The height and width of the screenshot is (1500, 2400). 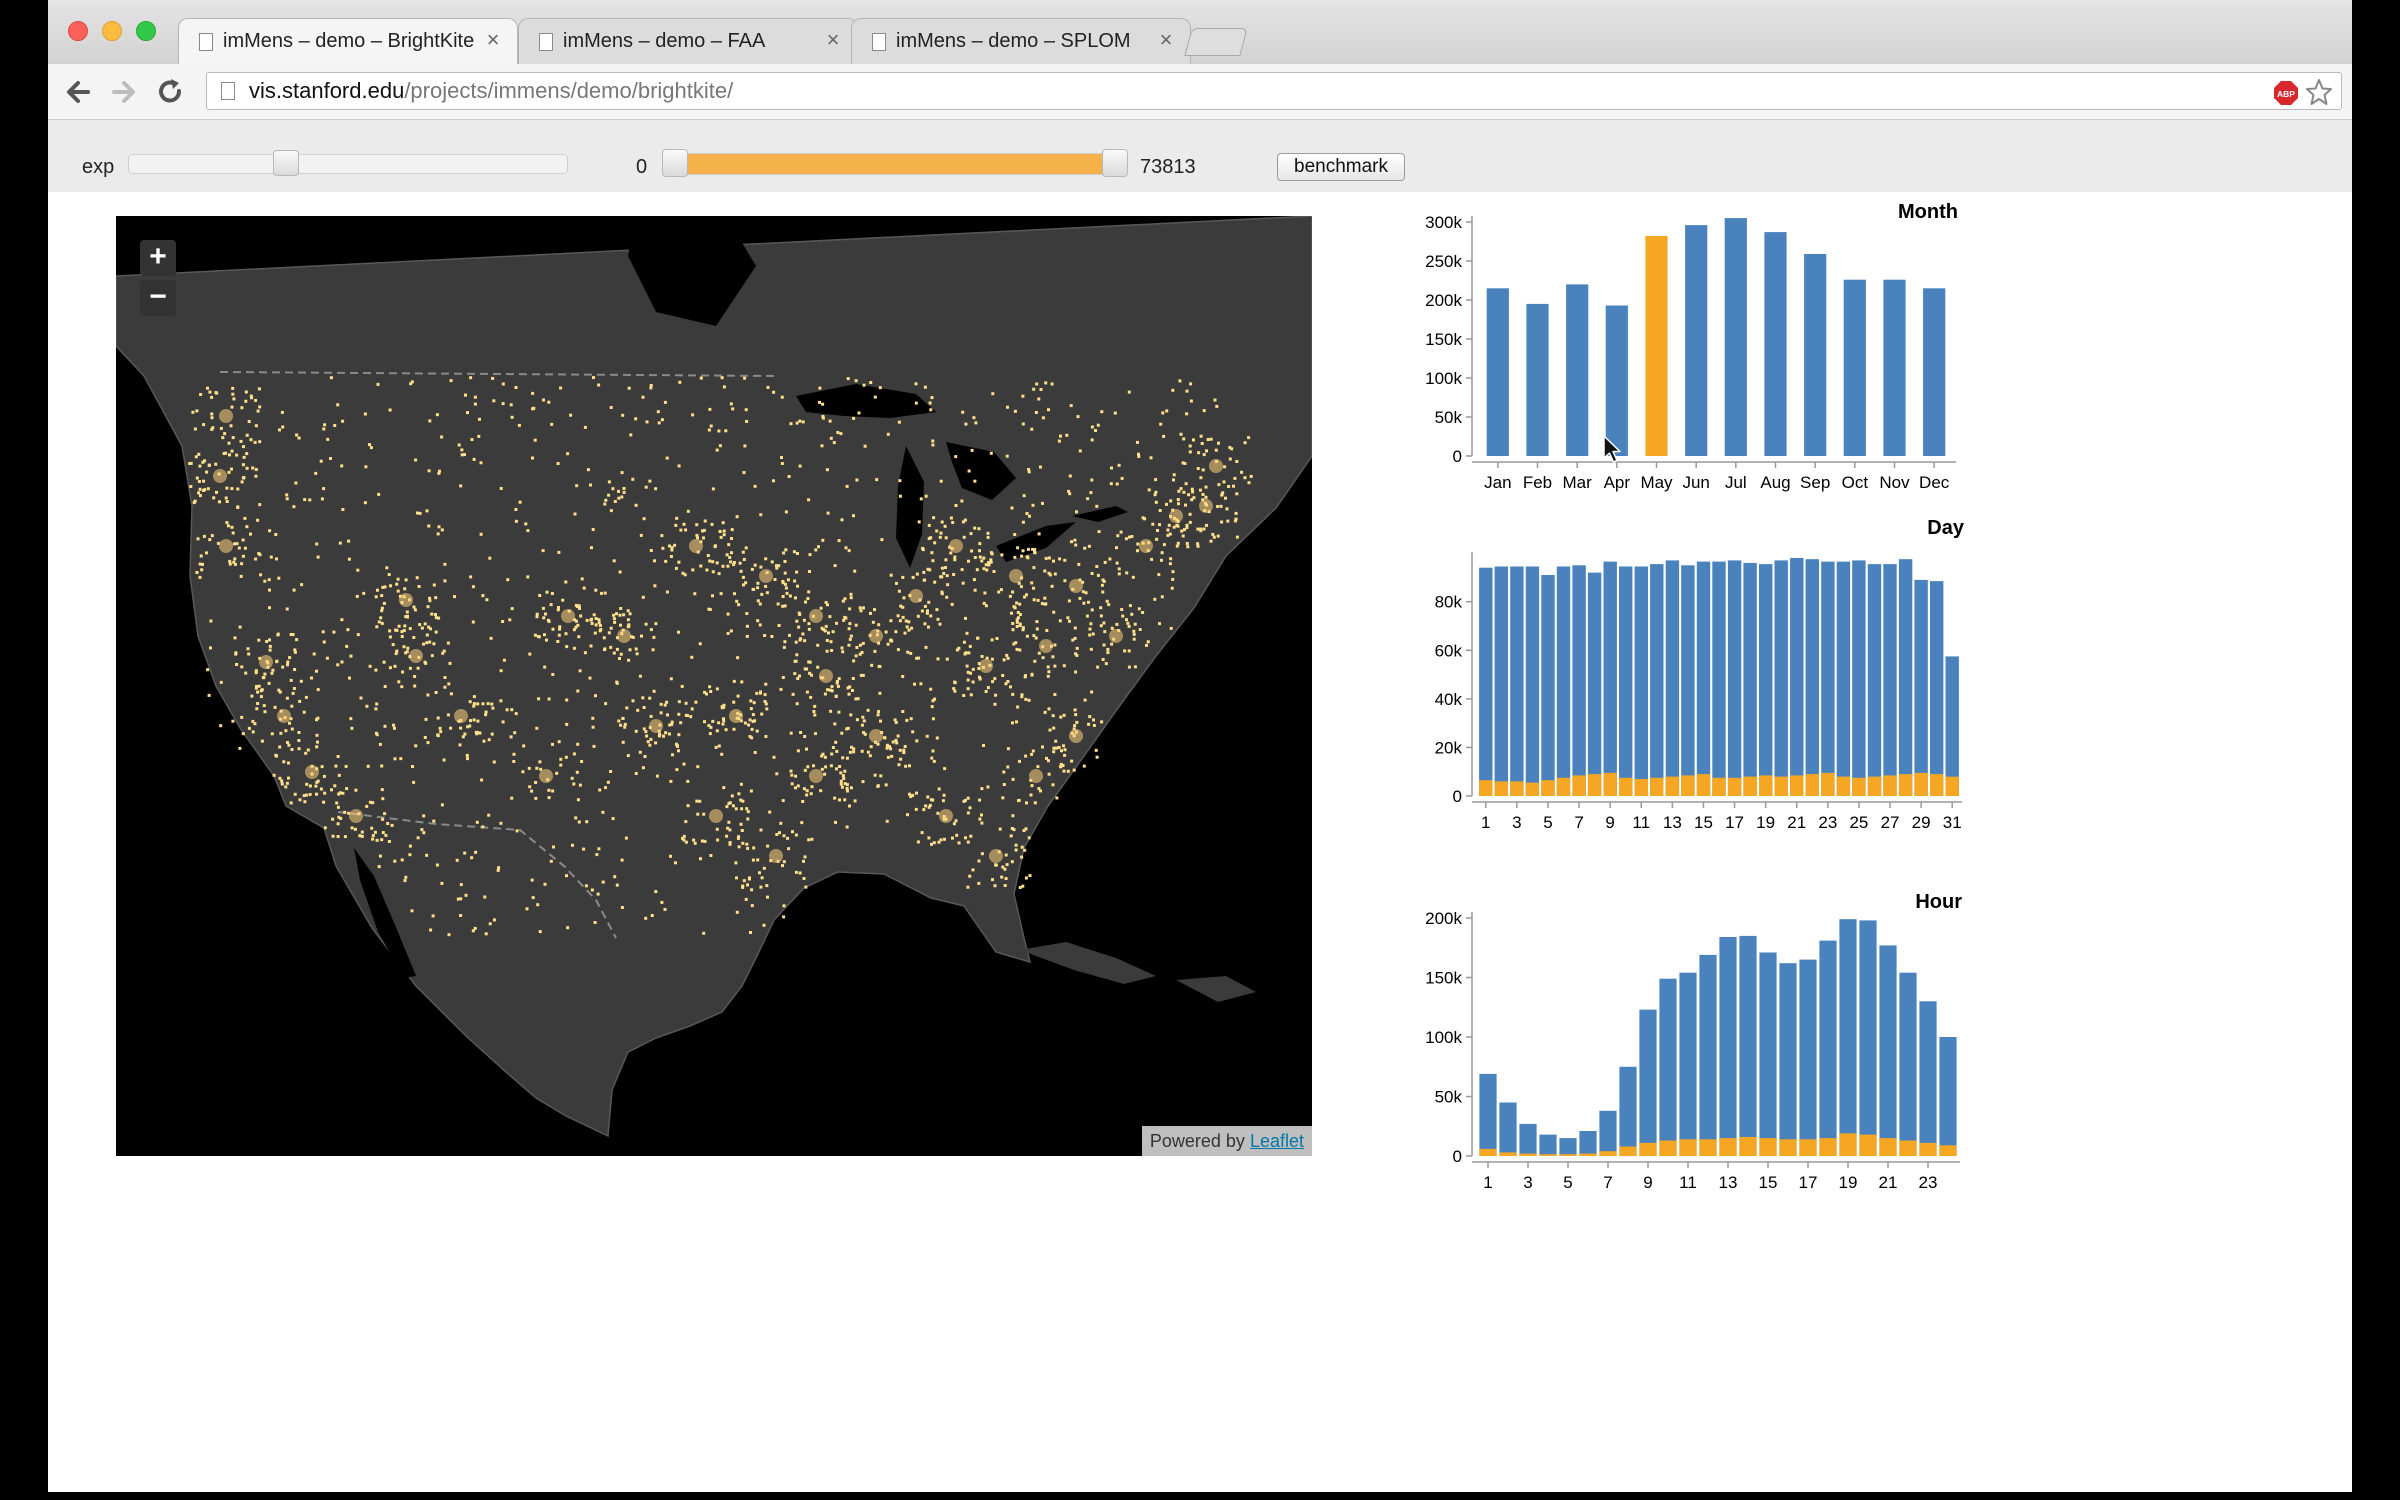 I want to click on window-zoom-button, so click(x=146, y=31).